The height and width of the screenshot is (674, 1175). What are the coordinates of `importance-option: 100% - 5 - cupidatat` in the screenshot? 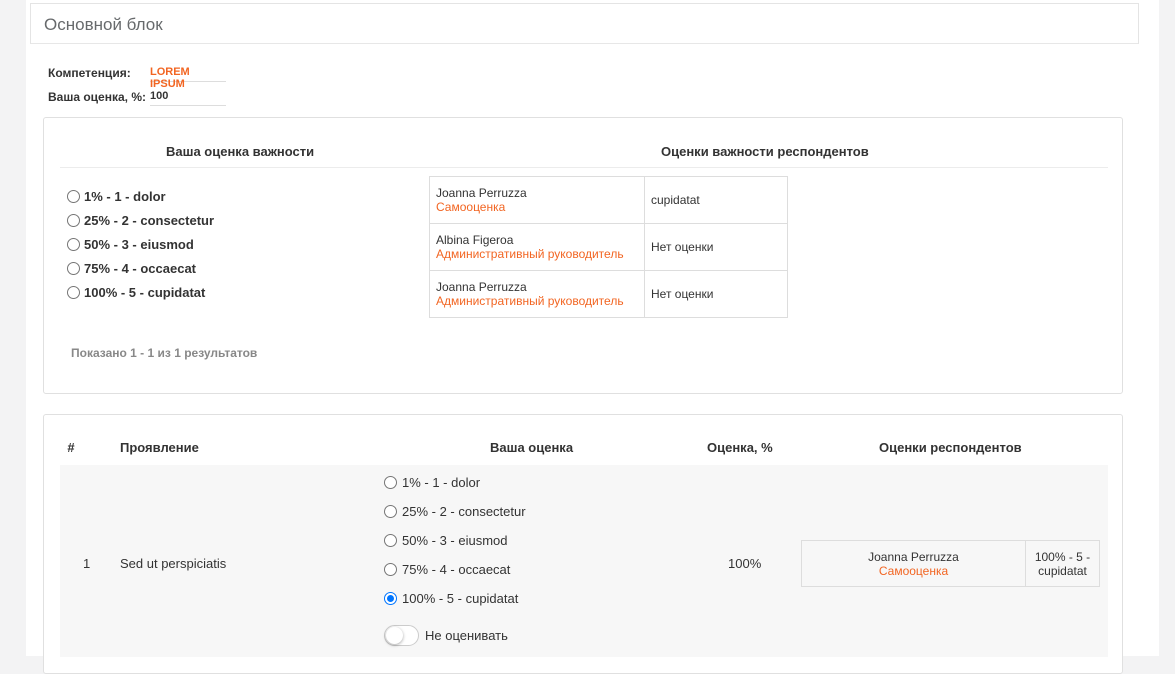 It's located at (136, 292).